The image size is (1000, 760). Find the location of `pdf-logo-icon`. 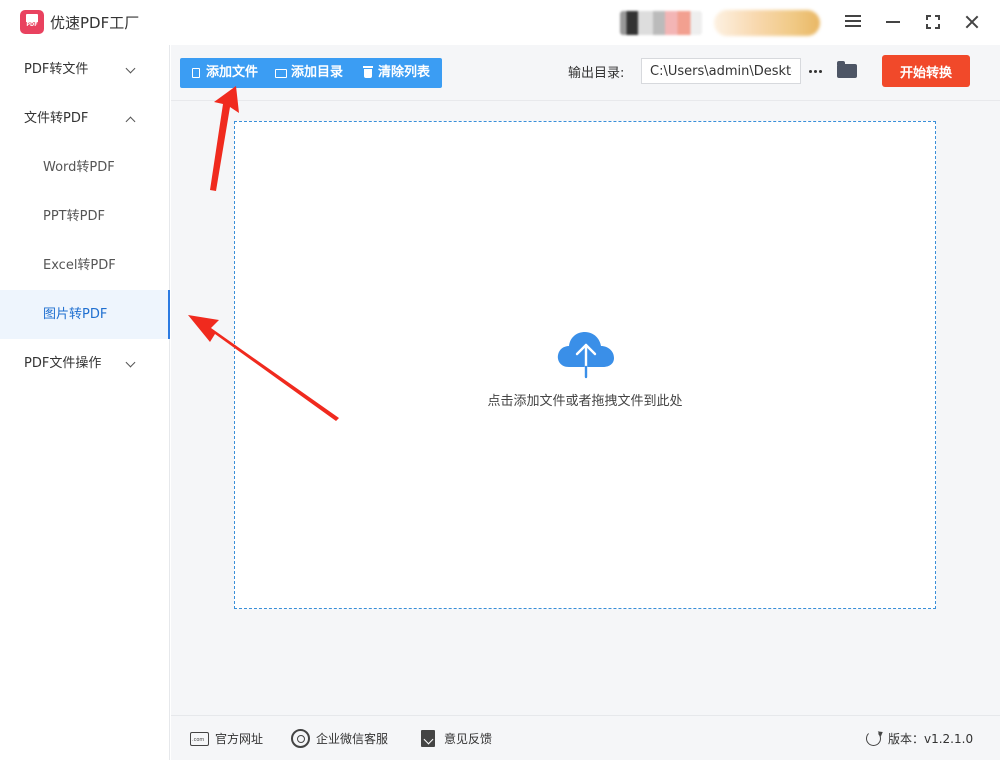

pdf-logo-icon is located at coordinates (32, 22).